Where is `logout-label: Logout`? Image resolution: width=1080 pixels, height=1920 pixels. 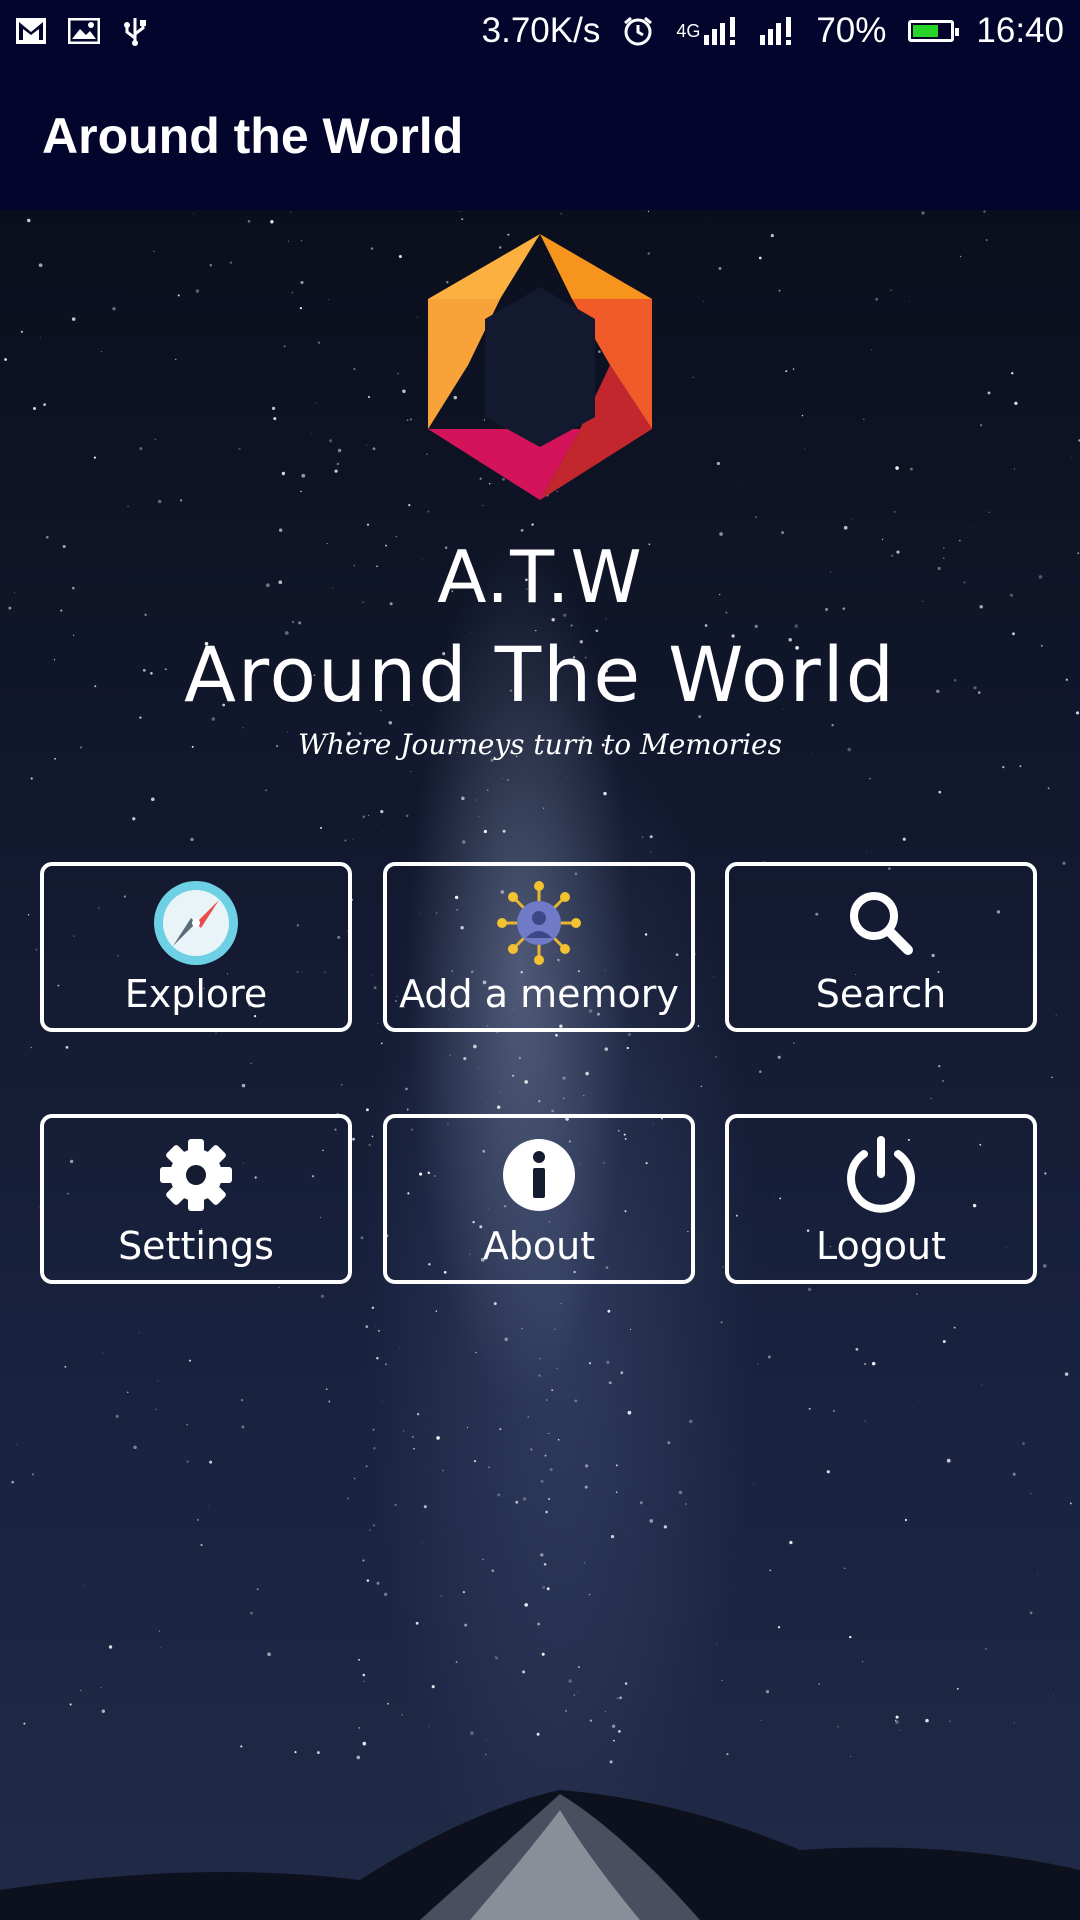 logout-label: Logout is located at coordinates (881, 1246).